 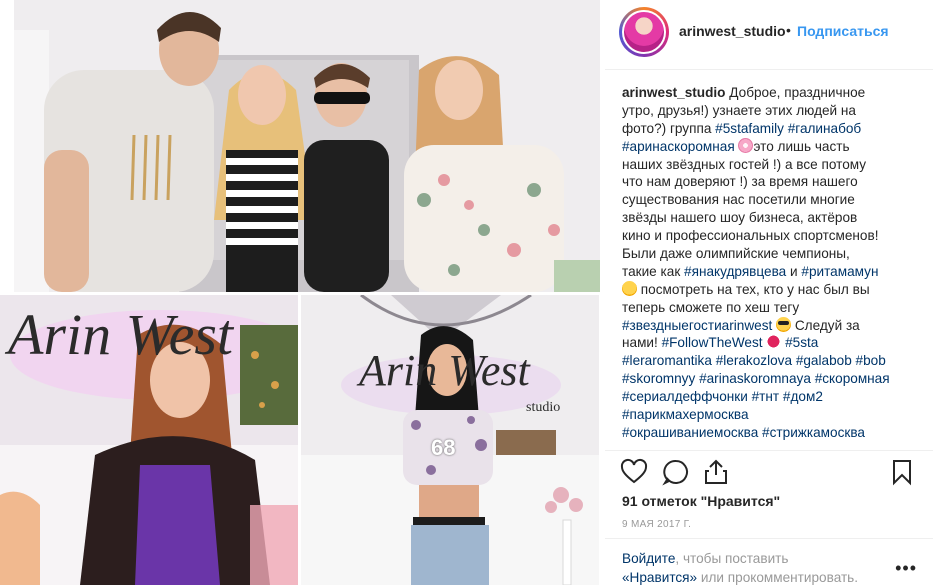 What do you see at coordinates (738, 200) in the screenshot?
I see `caption-text: существования нас посетили многие` at bounding box center [738, 200].